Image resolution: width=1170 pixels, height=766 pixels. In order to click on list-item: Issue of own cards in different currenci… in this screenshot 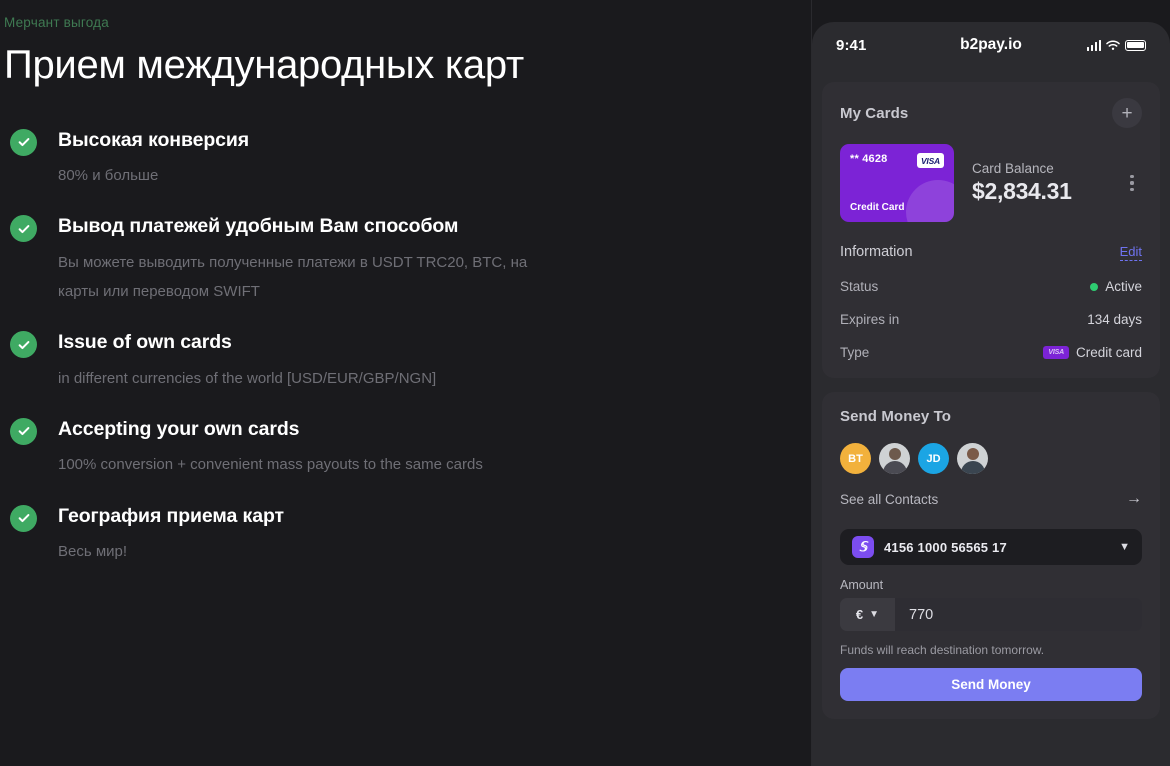, I will do `click(405, 361)`.